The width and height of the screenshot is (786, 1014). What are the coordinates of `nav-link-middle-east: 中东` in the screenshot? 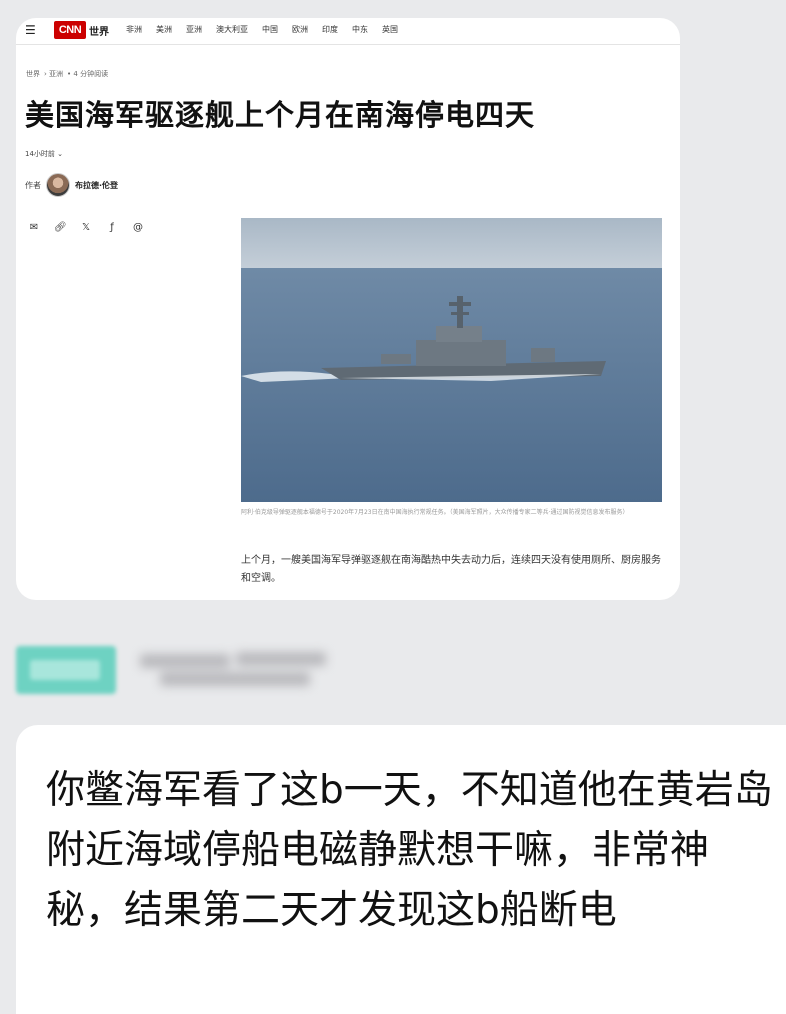 It's located at (360, 29).